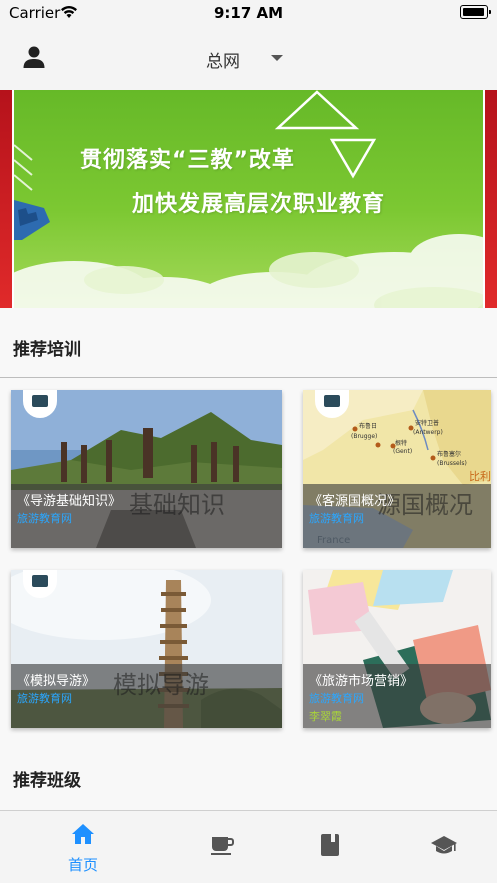  What do you see at coordinates (259, 204) in the screenshot?
I see `banner-subheadline: 加快发展高层次职业教育` at bounding box center [259, 204].